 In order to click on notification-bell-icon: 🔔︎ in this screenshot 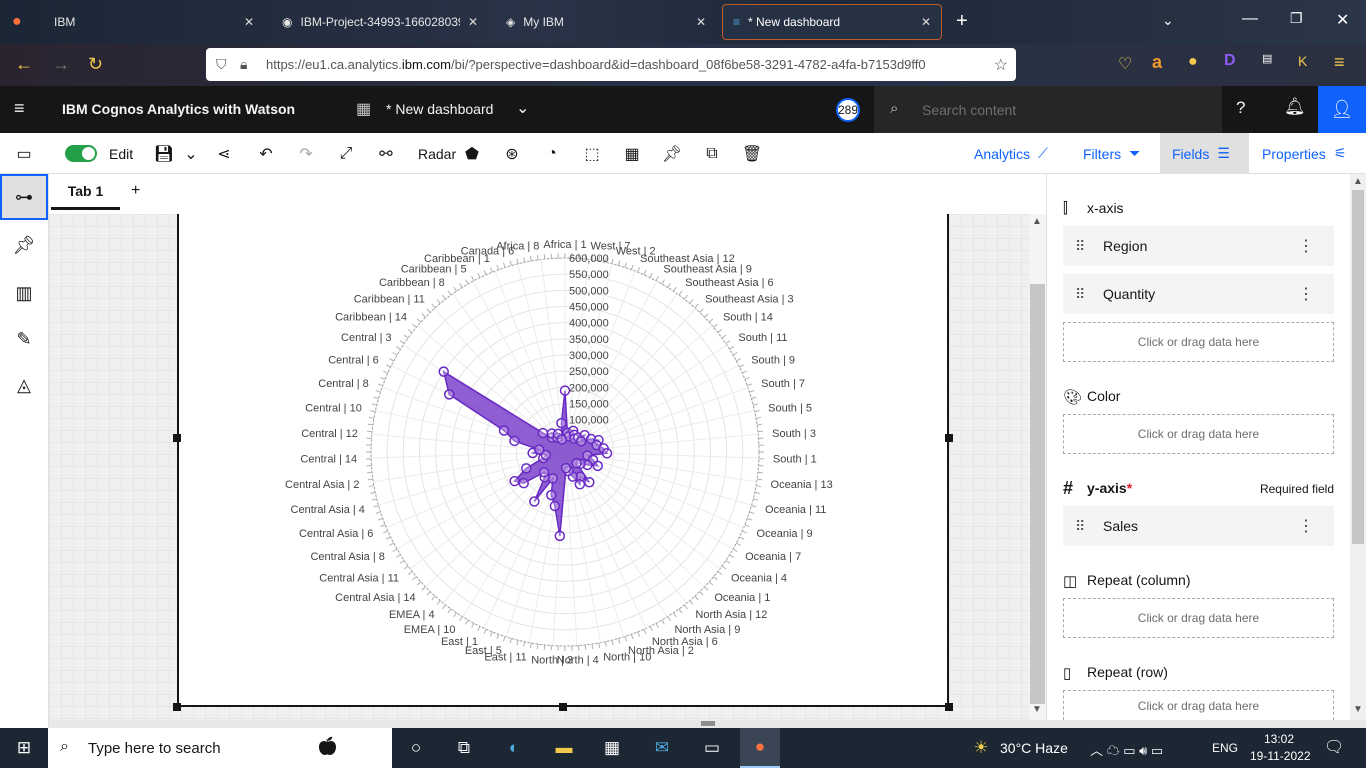, I will do `click(1295, 107)`.